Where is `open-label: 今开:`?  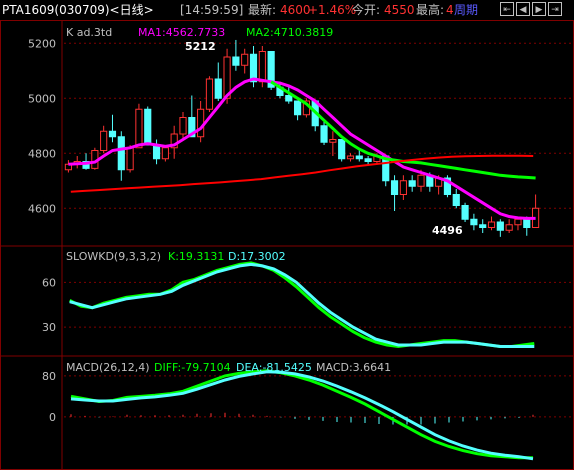
open-label: 今开: is located at coordinates (366, 10).